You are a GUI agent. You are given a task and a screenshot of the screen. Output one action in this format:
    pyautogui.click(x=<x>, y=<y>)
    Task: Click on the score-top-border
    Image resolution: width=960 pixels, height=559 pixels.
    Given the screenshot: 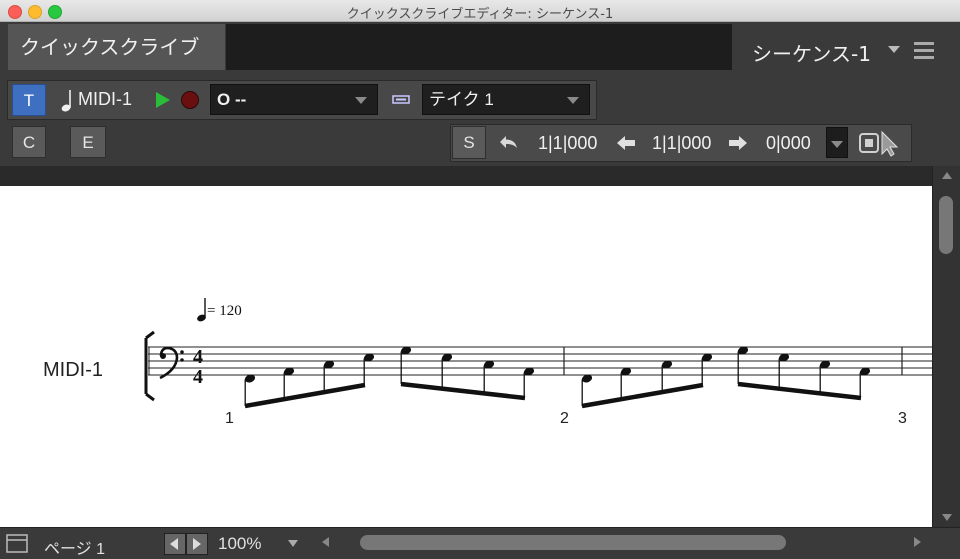 What is the action you would take?
    pyautogui.click(x=466, y=176)
    